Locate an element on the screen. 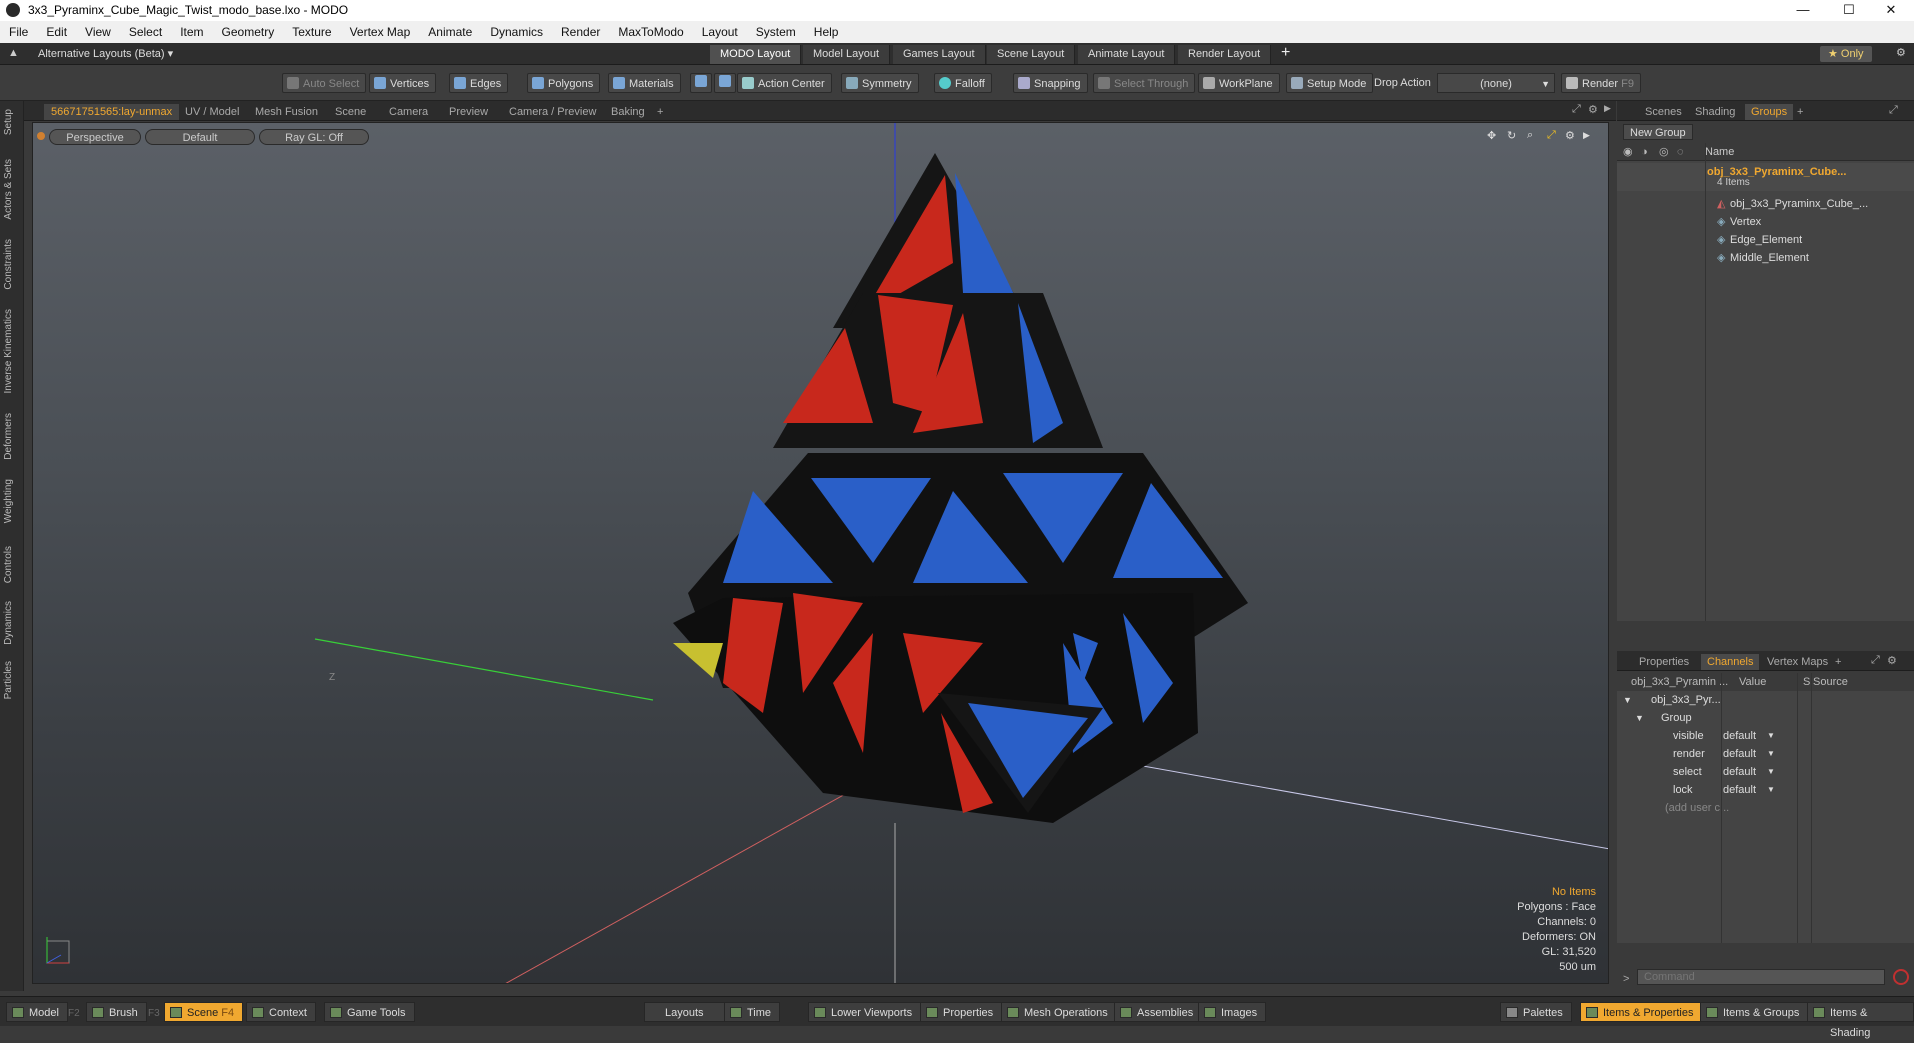  edges-button: Edges is located at coordinates (479, 83).